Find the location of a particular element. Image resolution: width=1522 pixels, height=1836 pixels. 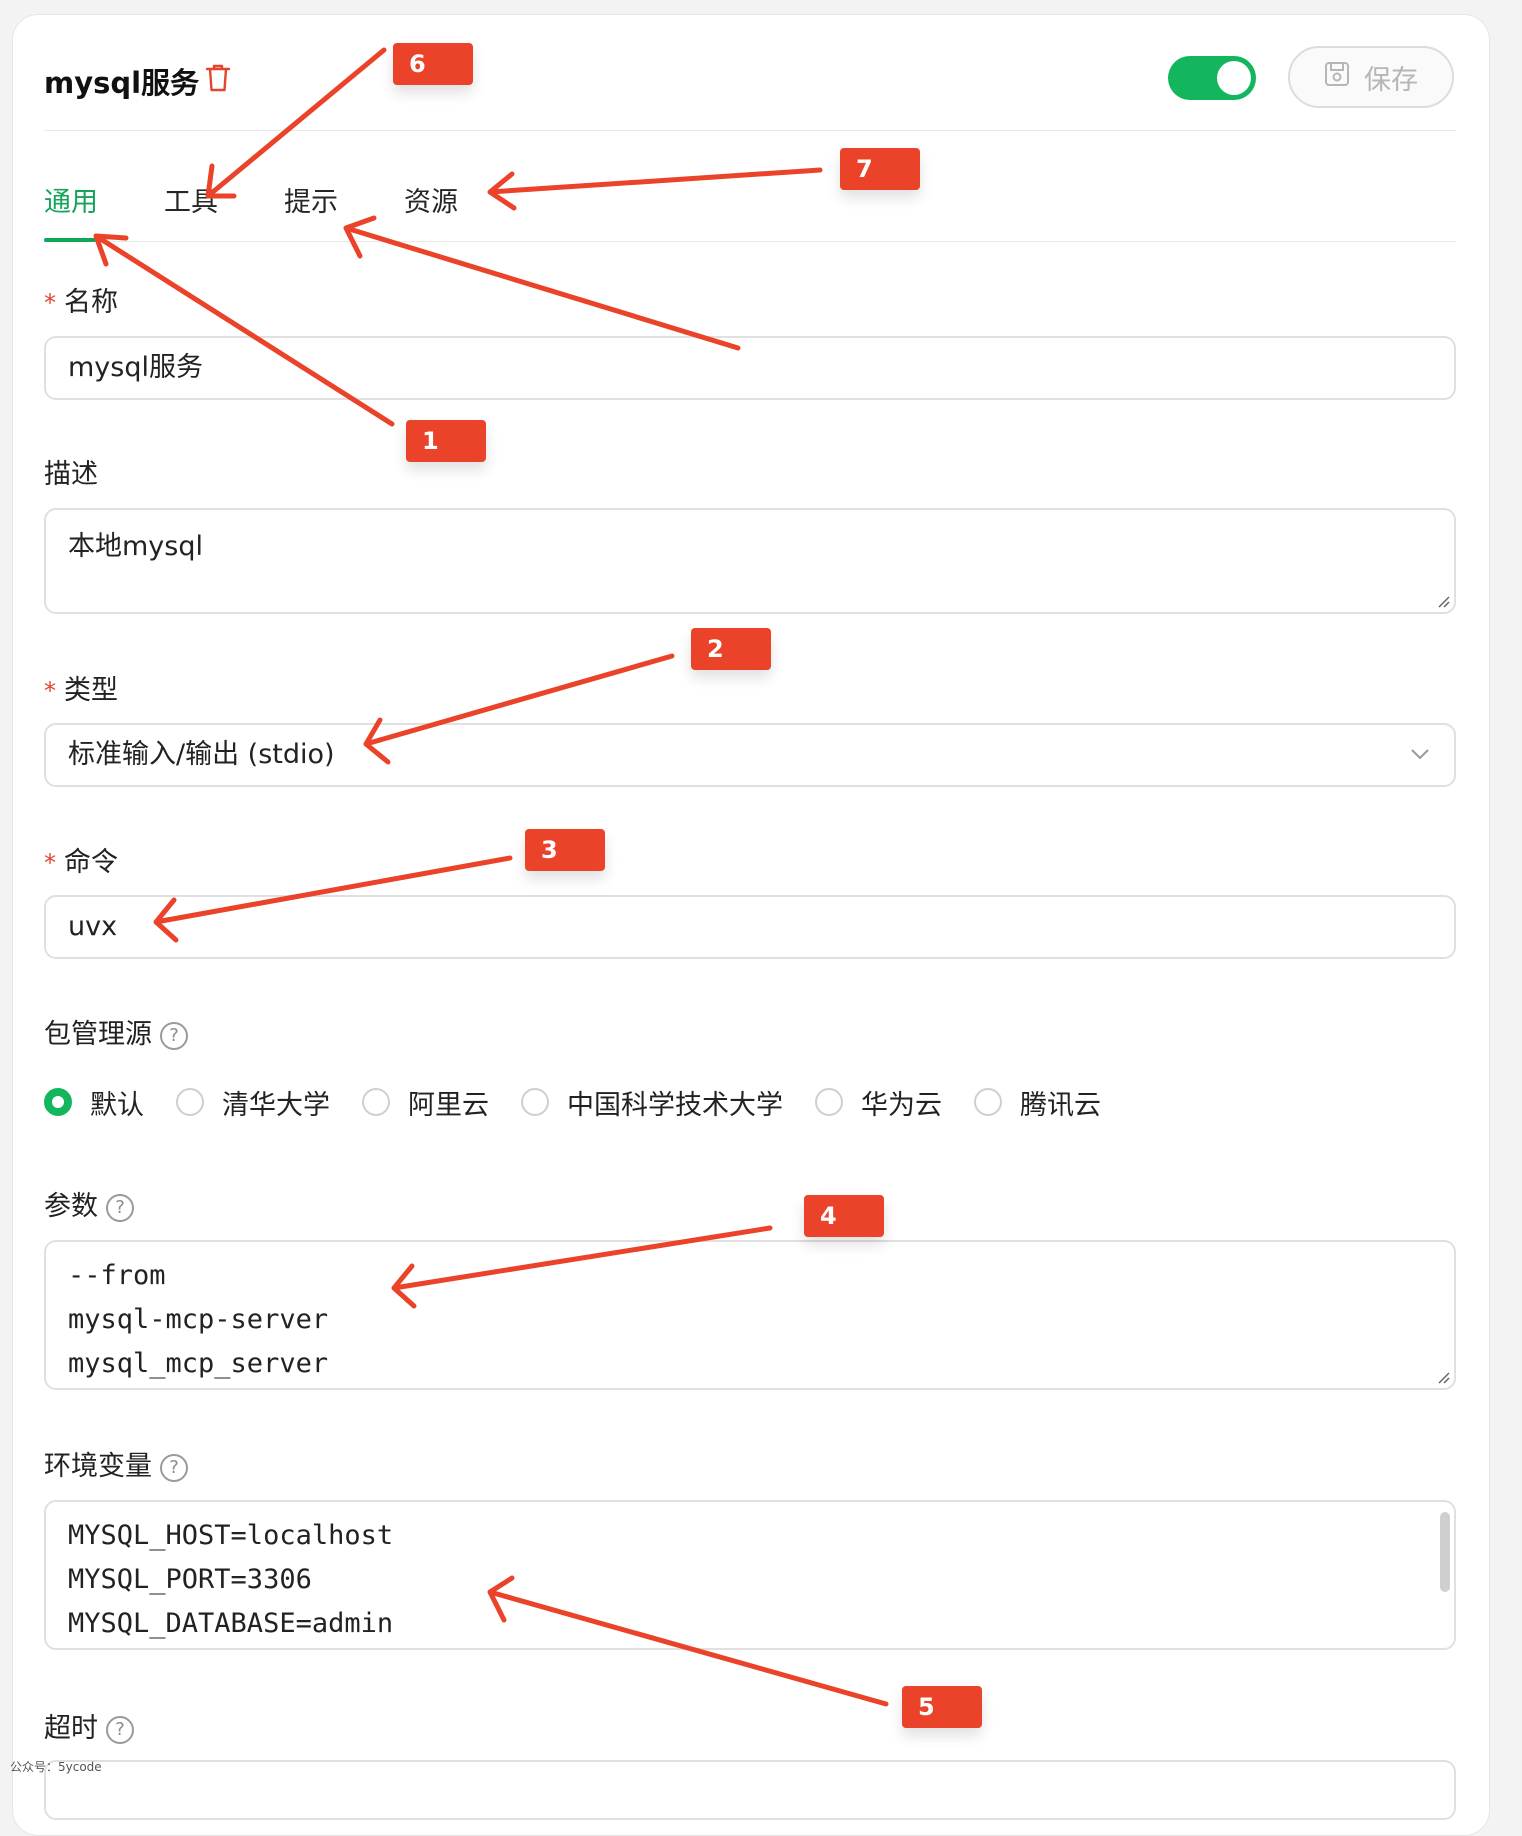

annotation-badge-1: 1 is located at coordinates (446, 441).